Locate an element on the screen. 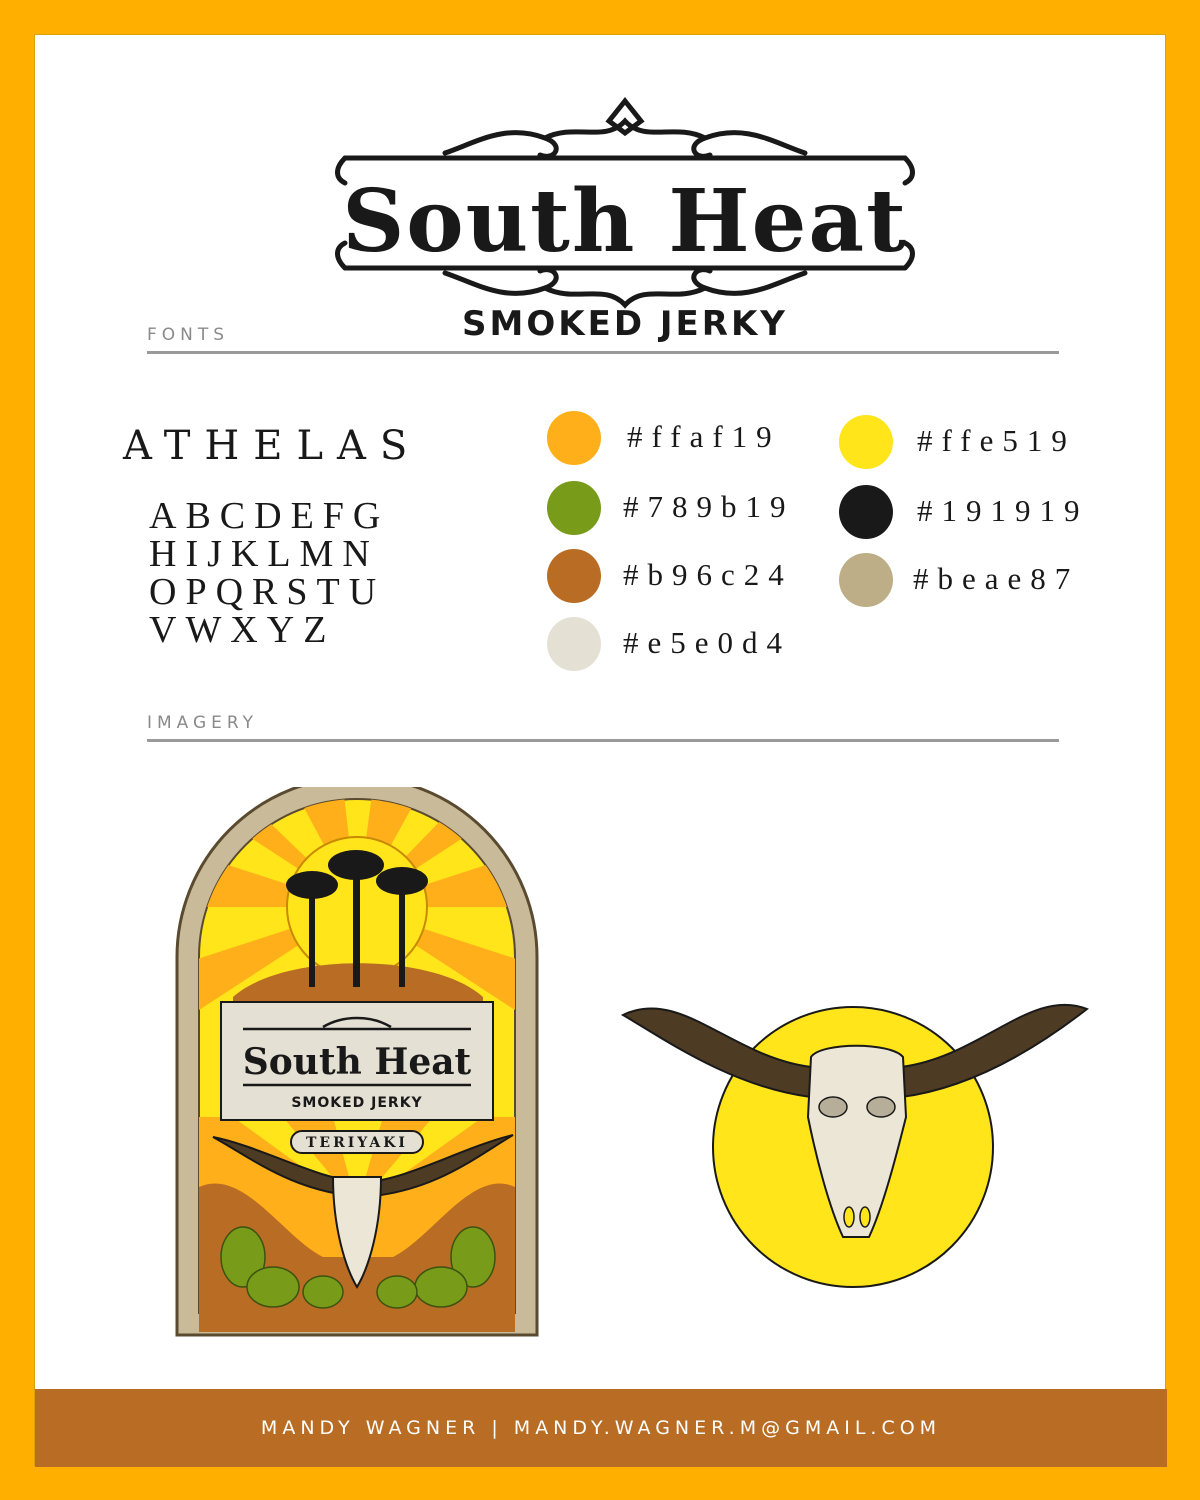  label-tagline: SMOKED JERKY is located at coordinates (356, 1103).